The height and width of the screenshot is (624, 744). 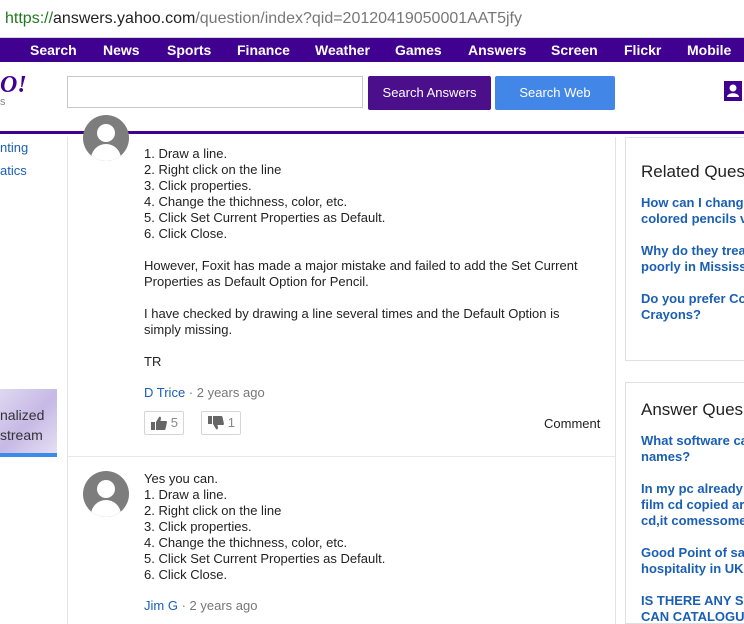 I want to click on profile-icon, so click(x=733, y=91).